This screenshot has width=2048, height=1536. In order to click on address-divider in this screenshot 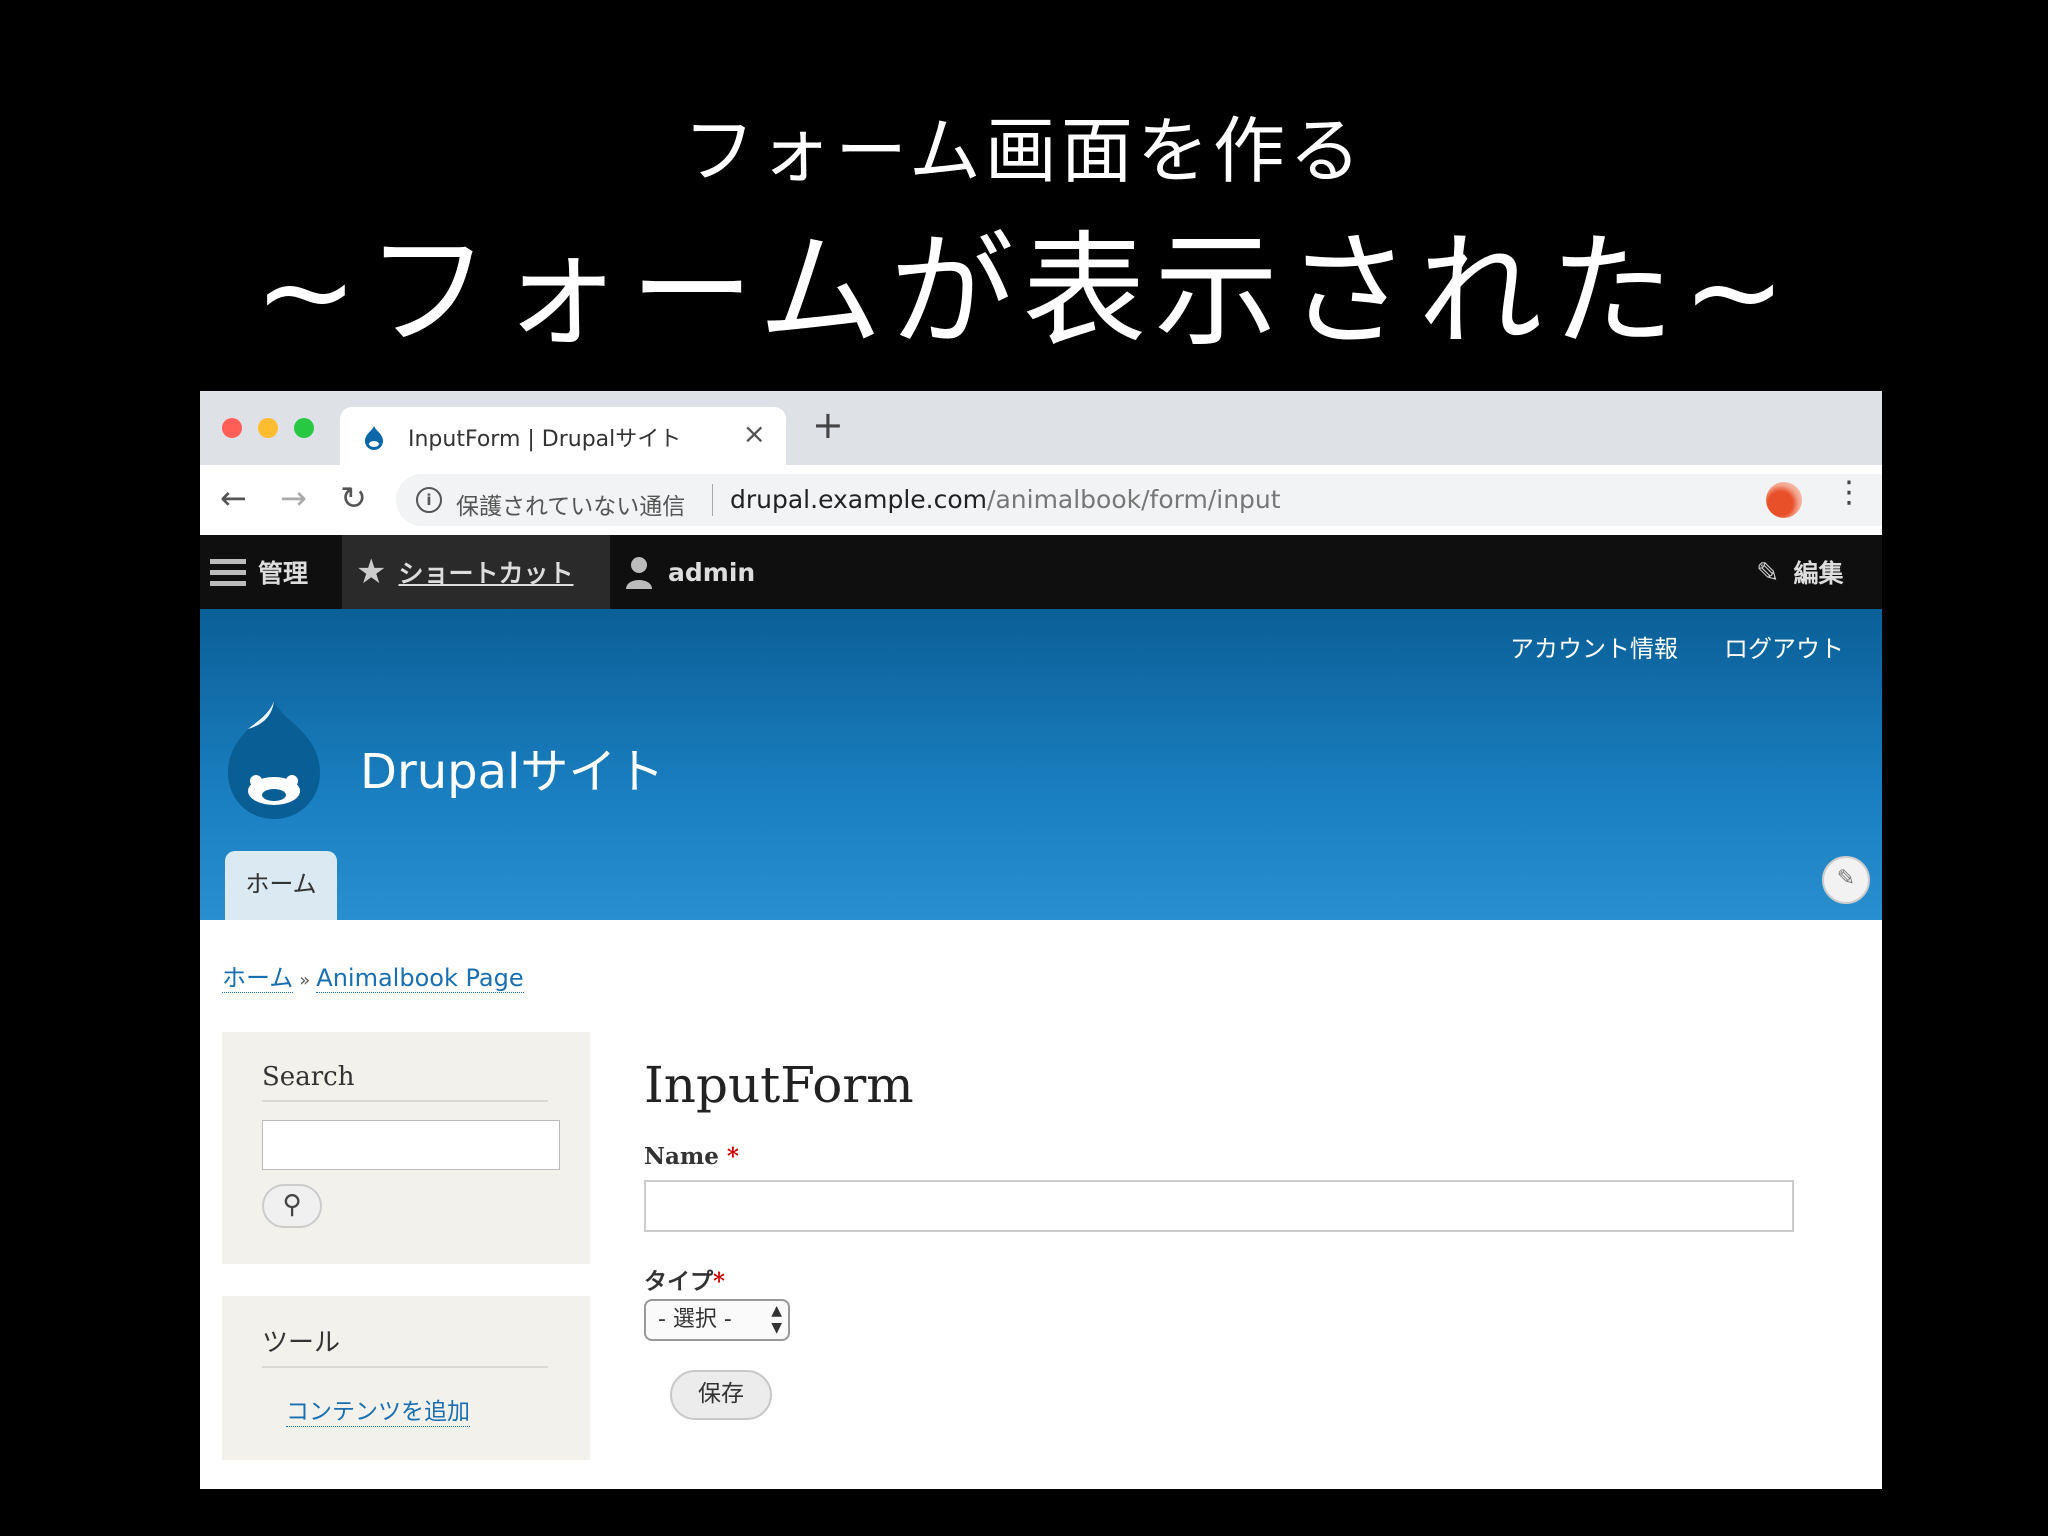, I will do `click(712, 500)`.